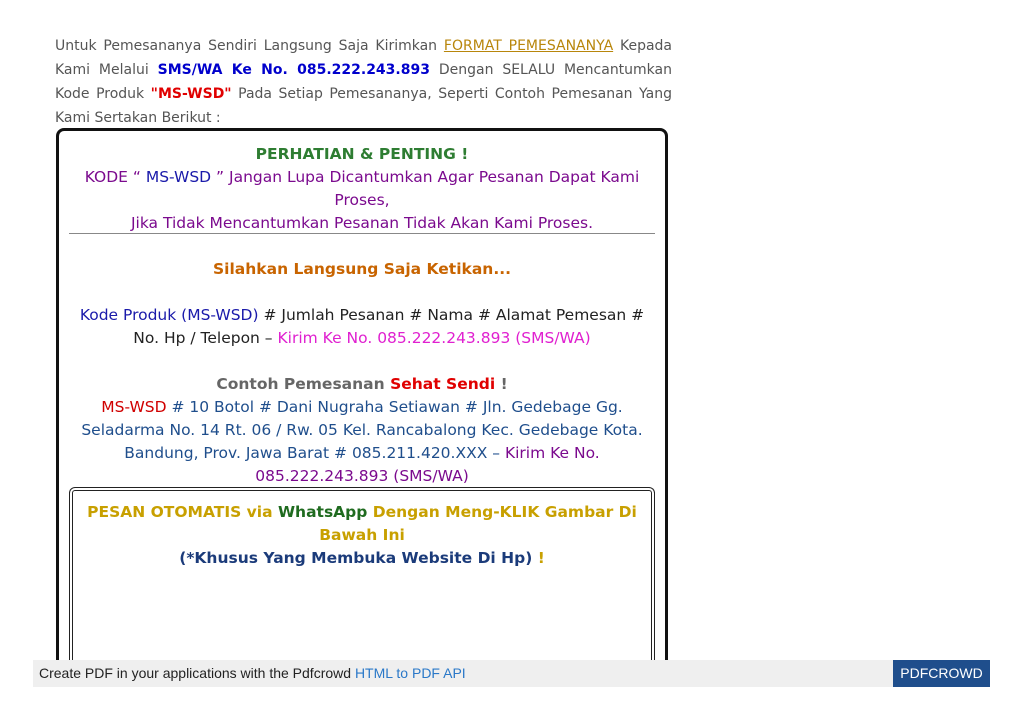 Image resolution: width=1024 pixels, height=725 pixels. What do you see at coordinates (443, 384) in the screenshot?
I see `example-brand: Sehat Sendi` at bounding box center [443, 384].